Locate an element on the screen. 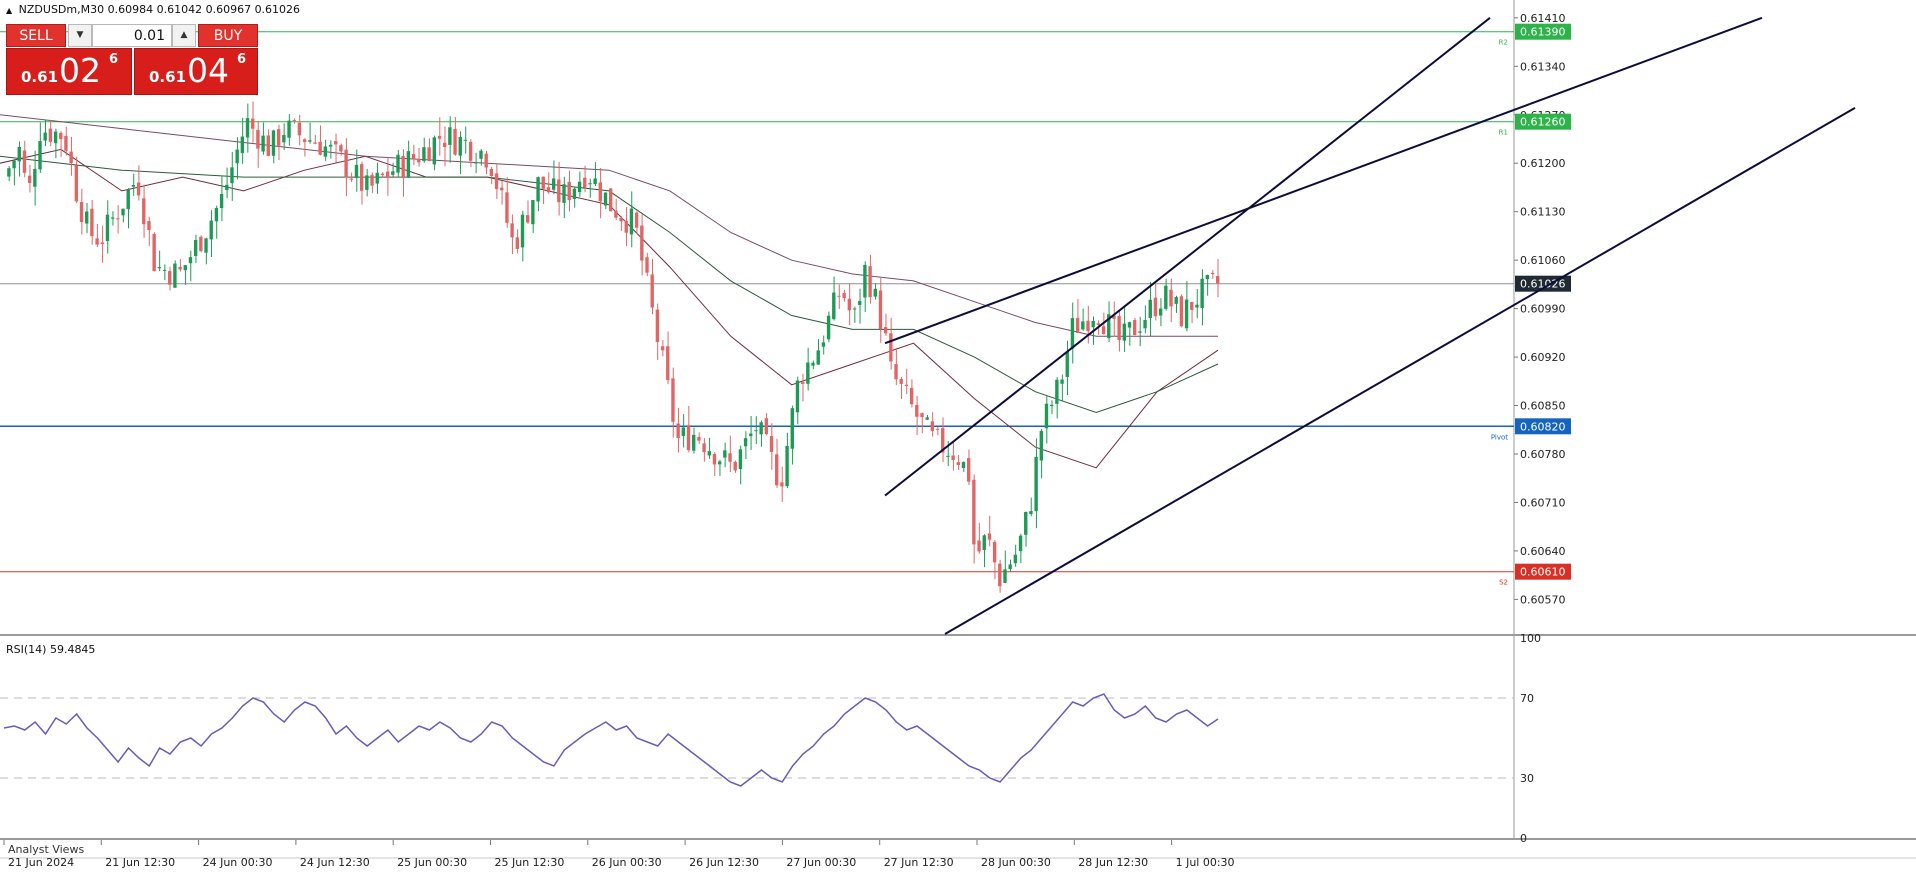 This screenshot has height=874, width=1916. time-tick-label: 21 Jun 12:30 is located at coordinates (140, 862).